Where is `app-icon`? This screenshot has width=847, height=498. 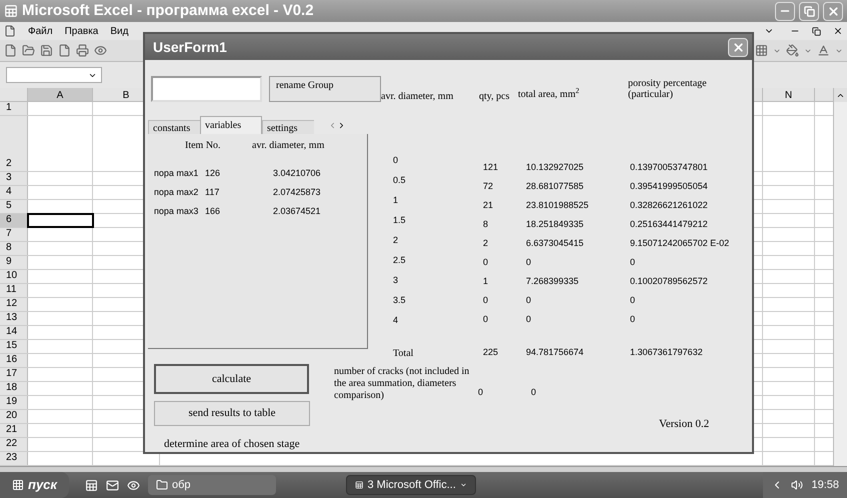
app-icon is located at coordinates (133, 485).